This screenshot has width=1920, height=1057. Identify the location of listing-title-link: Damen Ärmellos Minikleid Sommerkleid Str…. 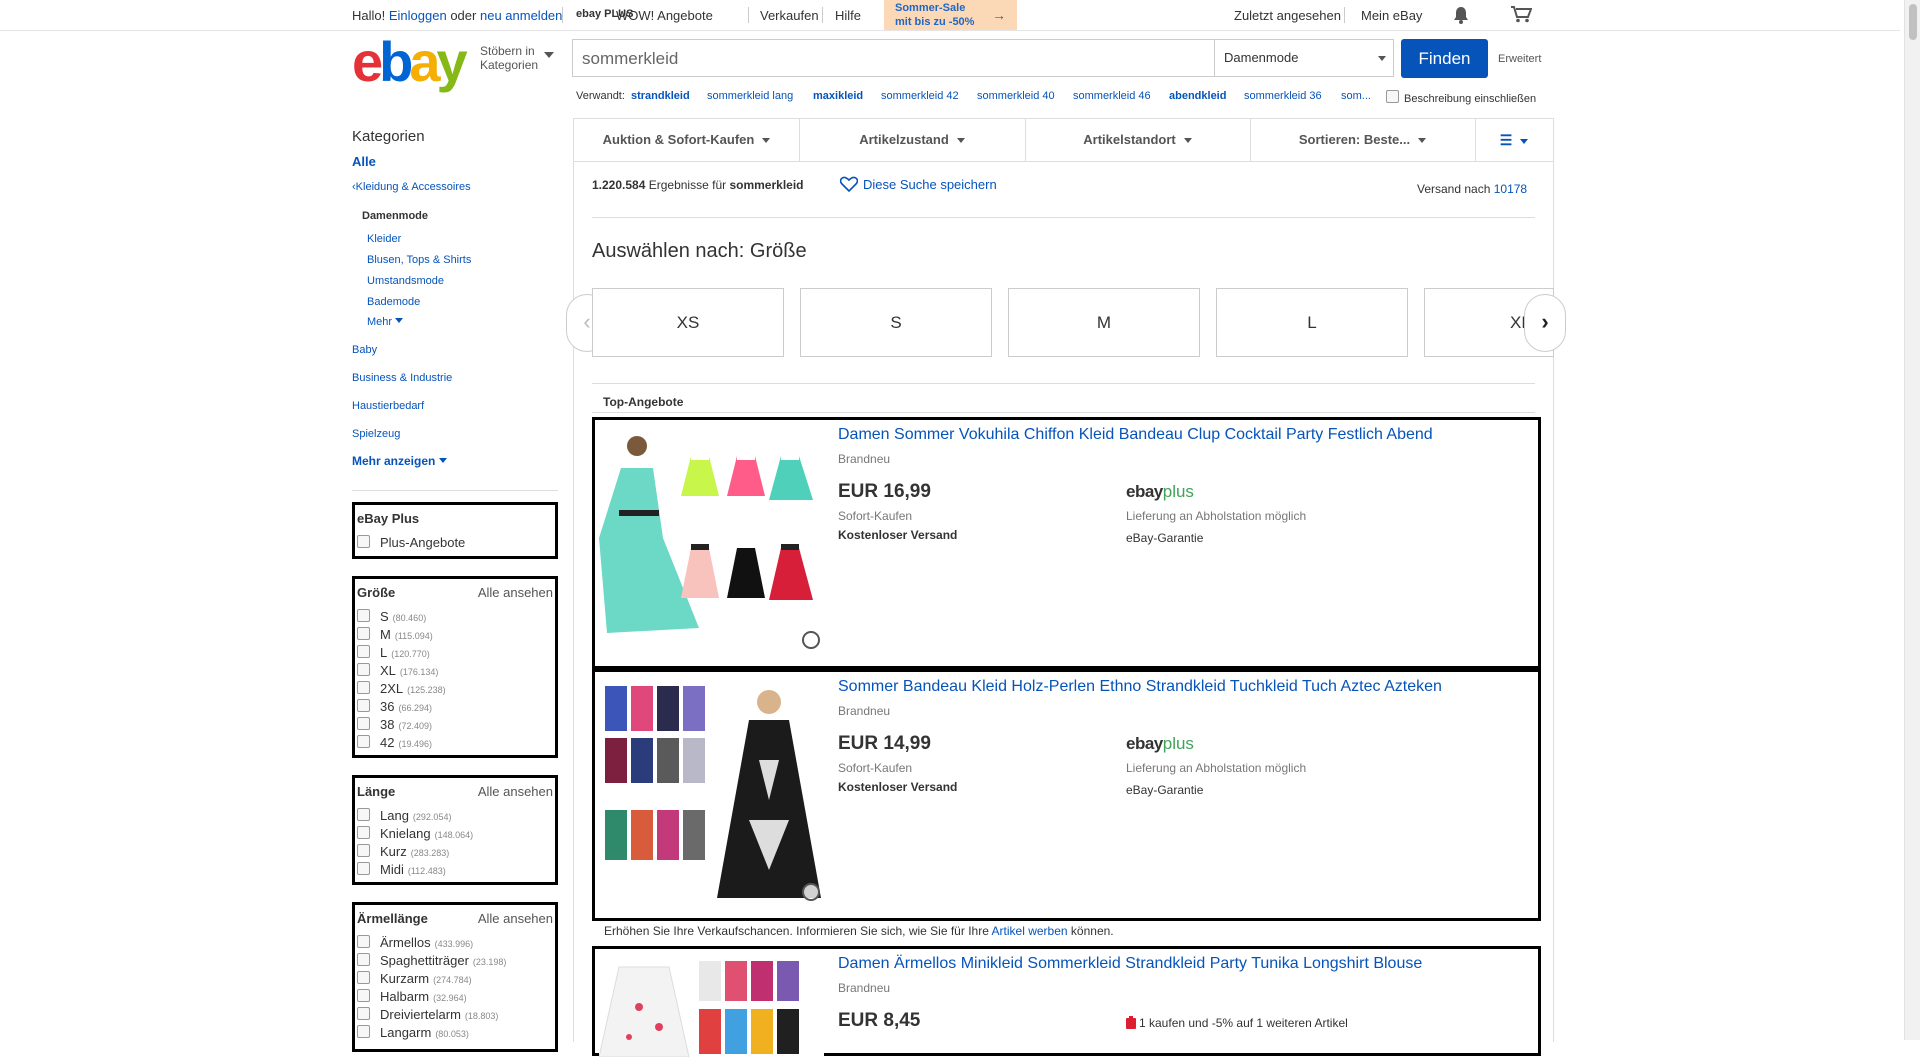
(1130, 964).